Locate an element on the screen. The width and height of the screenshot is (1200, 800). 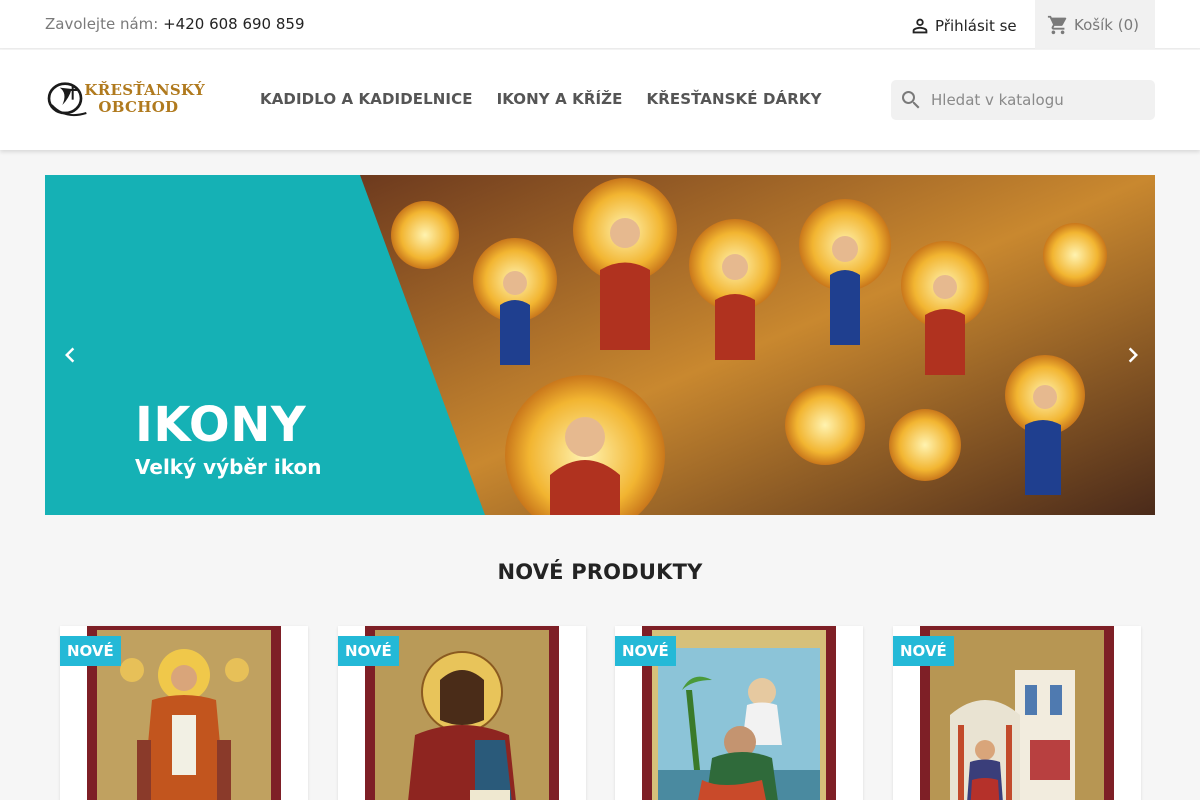
login-link: Přihlásit se is located at coordinates (963, 26).